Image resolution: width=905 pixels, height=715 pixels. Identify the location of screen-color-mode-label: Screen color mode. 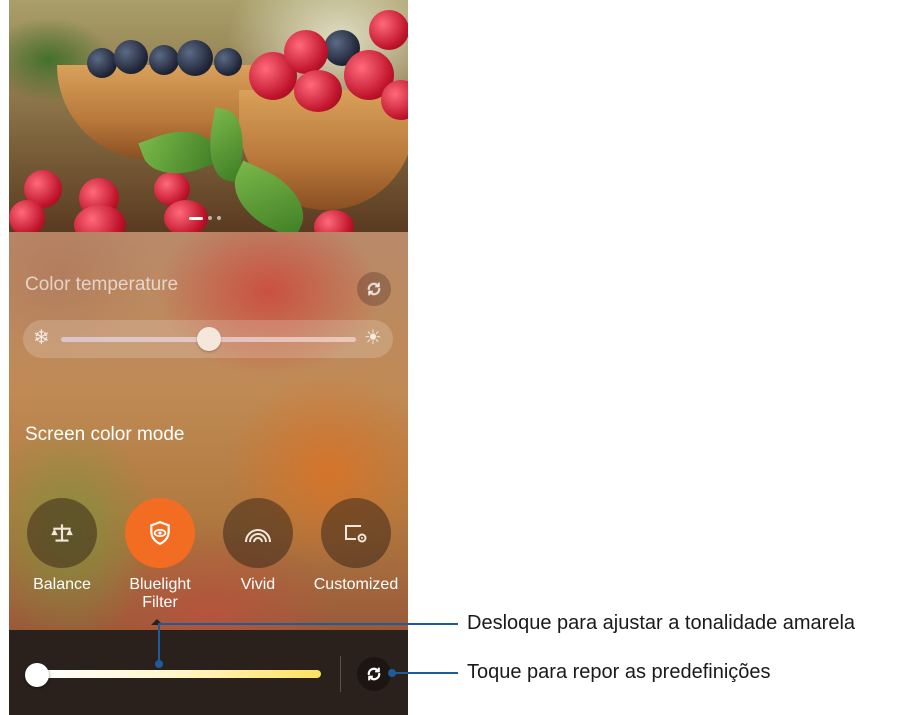
(105, 434).